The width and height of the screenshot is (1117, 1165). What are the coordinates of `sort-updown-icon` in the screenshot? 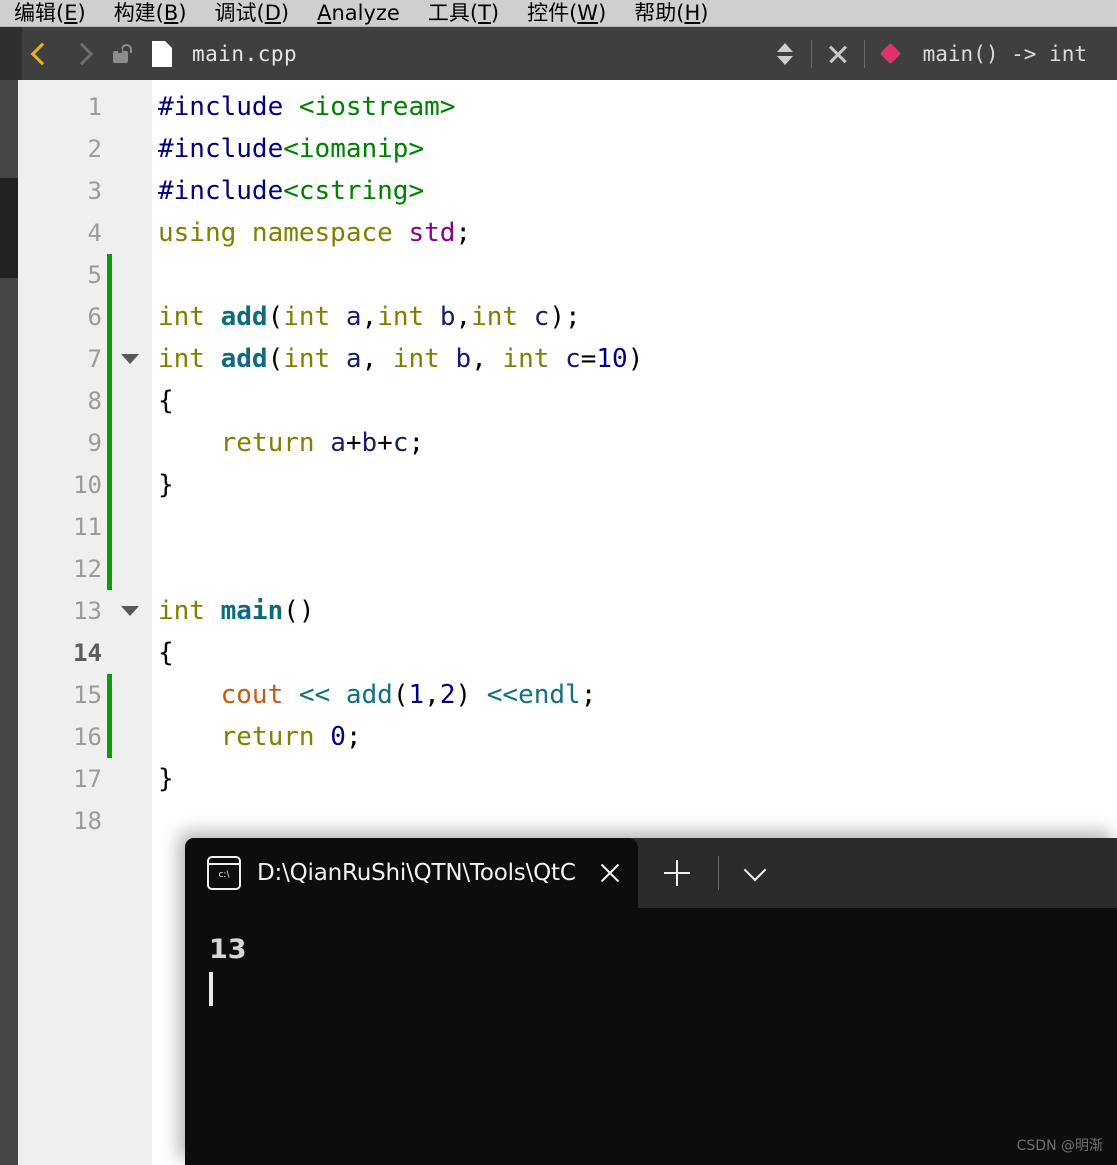 It's located at (784, 47).